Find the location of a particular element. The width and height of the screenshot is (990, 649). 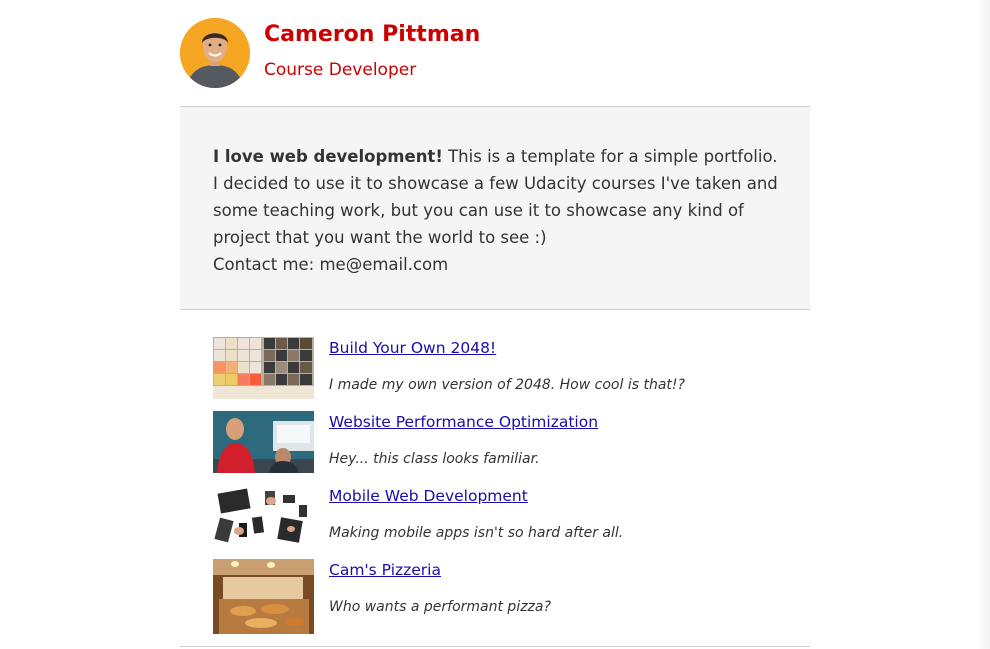

profile-header: Cameron Pittman Course Developer is located at coordinates (495, 62).